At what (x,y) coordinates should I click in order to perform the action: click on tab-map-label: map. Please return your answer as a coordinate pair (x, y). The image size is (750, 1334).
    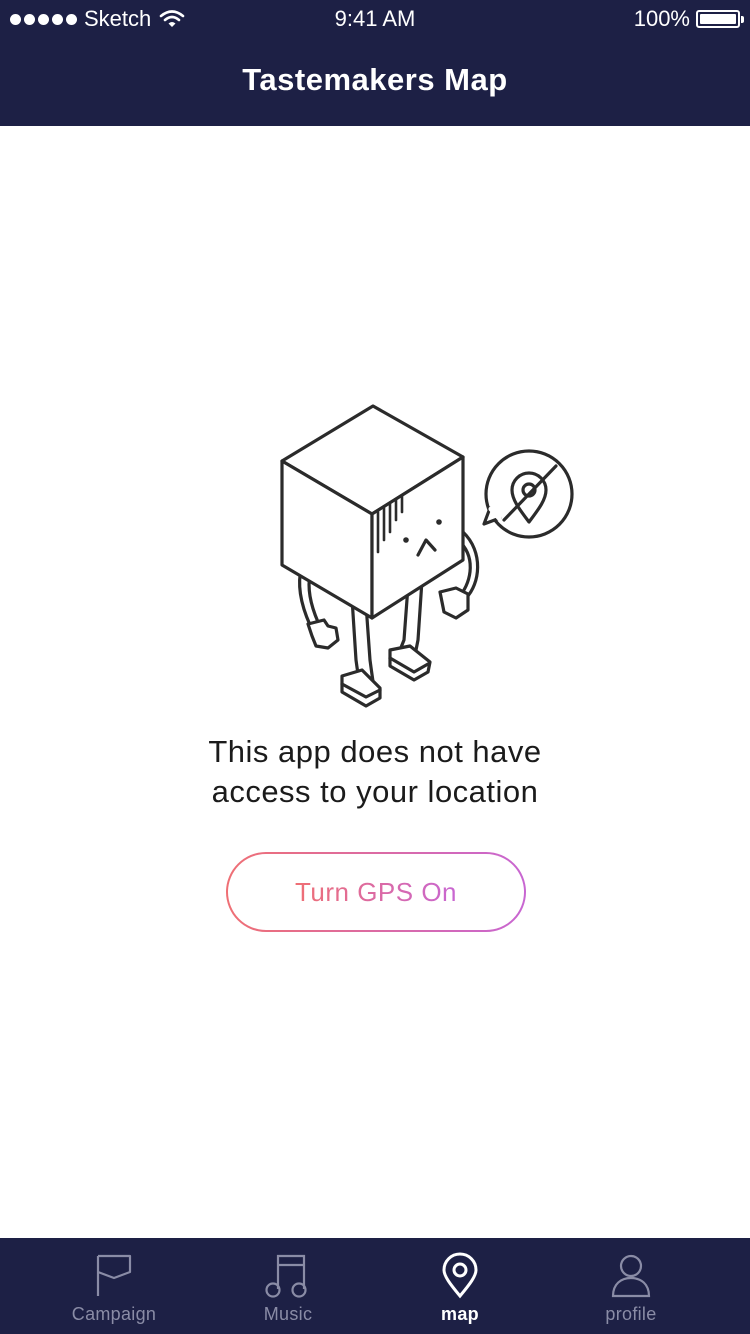
    Looking at the image, I should click on (460, 1314).